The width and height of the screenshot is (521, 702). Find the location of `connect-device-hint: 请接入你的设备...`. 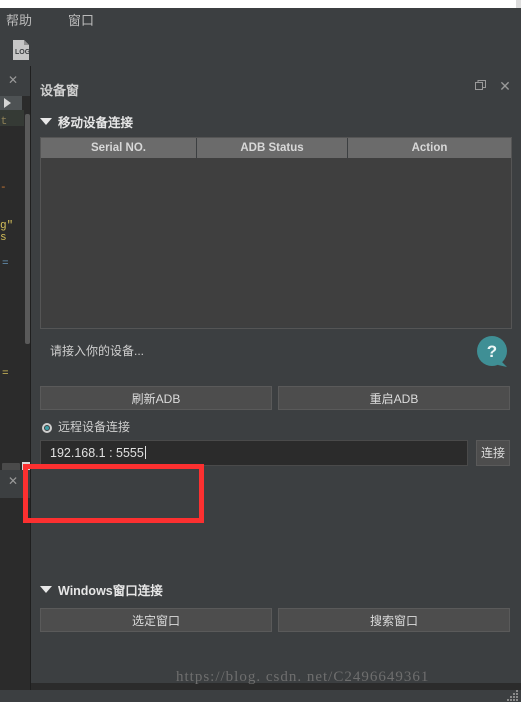

connect-device-hint: 请接入你的设备... is located at coordinates (97, 351).